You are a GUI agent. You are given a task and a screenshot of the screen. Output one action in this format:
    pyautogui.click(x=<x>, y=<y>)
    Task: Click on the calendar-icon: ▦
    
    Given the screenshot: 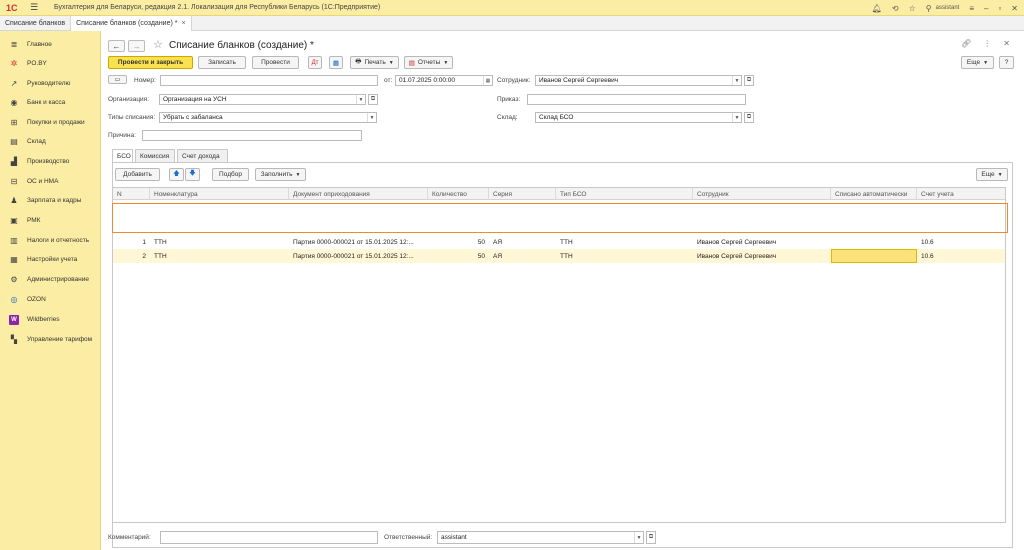 What is the action you would take?
    pyautogui.click(x=487, y=80)
    